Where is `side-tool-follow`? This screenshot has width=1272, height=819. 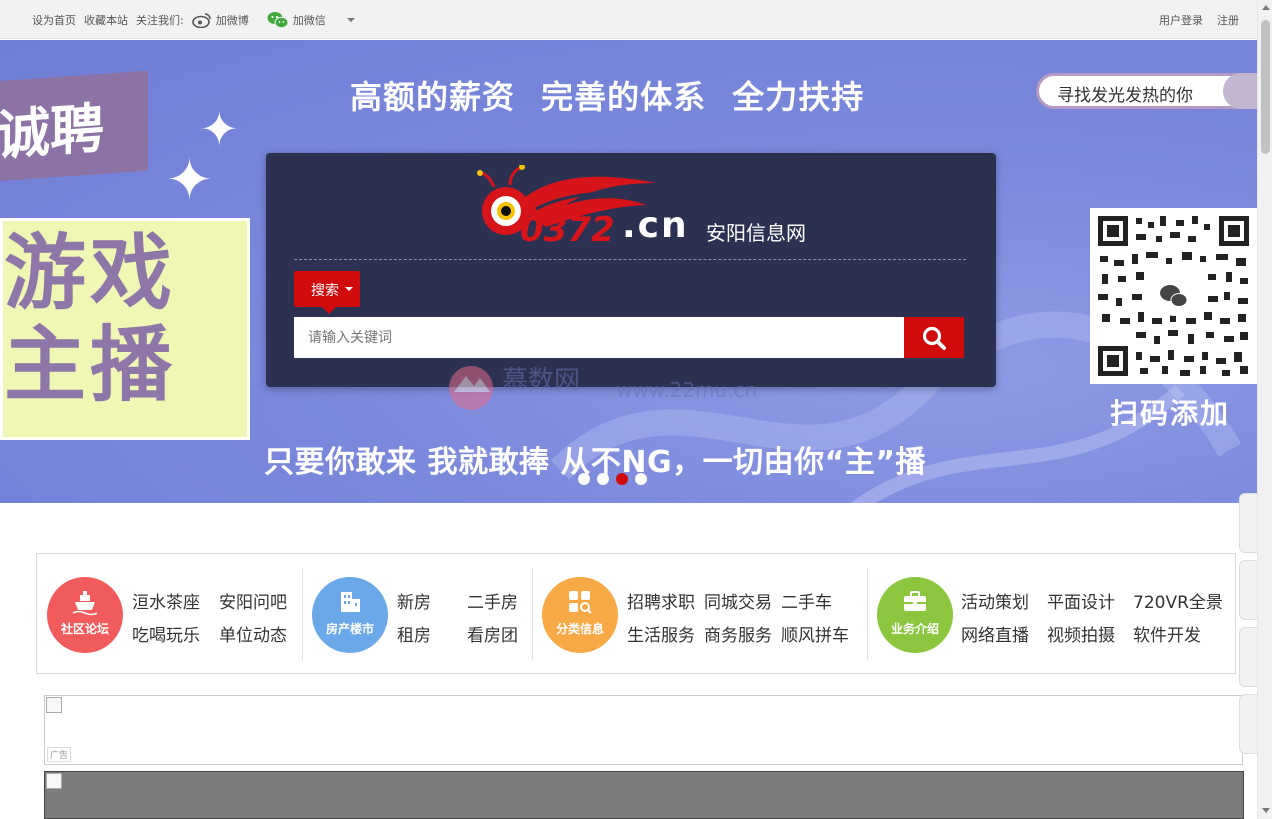
side-tool-follow is located at coordinates (1248, 657).